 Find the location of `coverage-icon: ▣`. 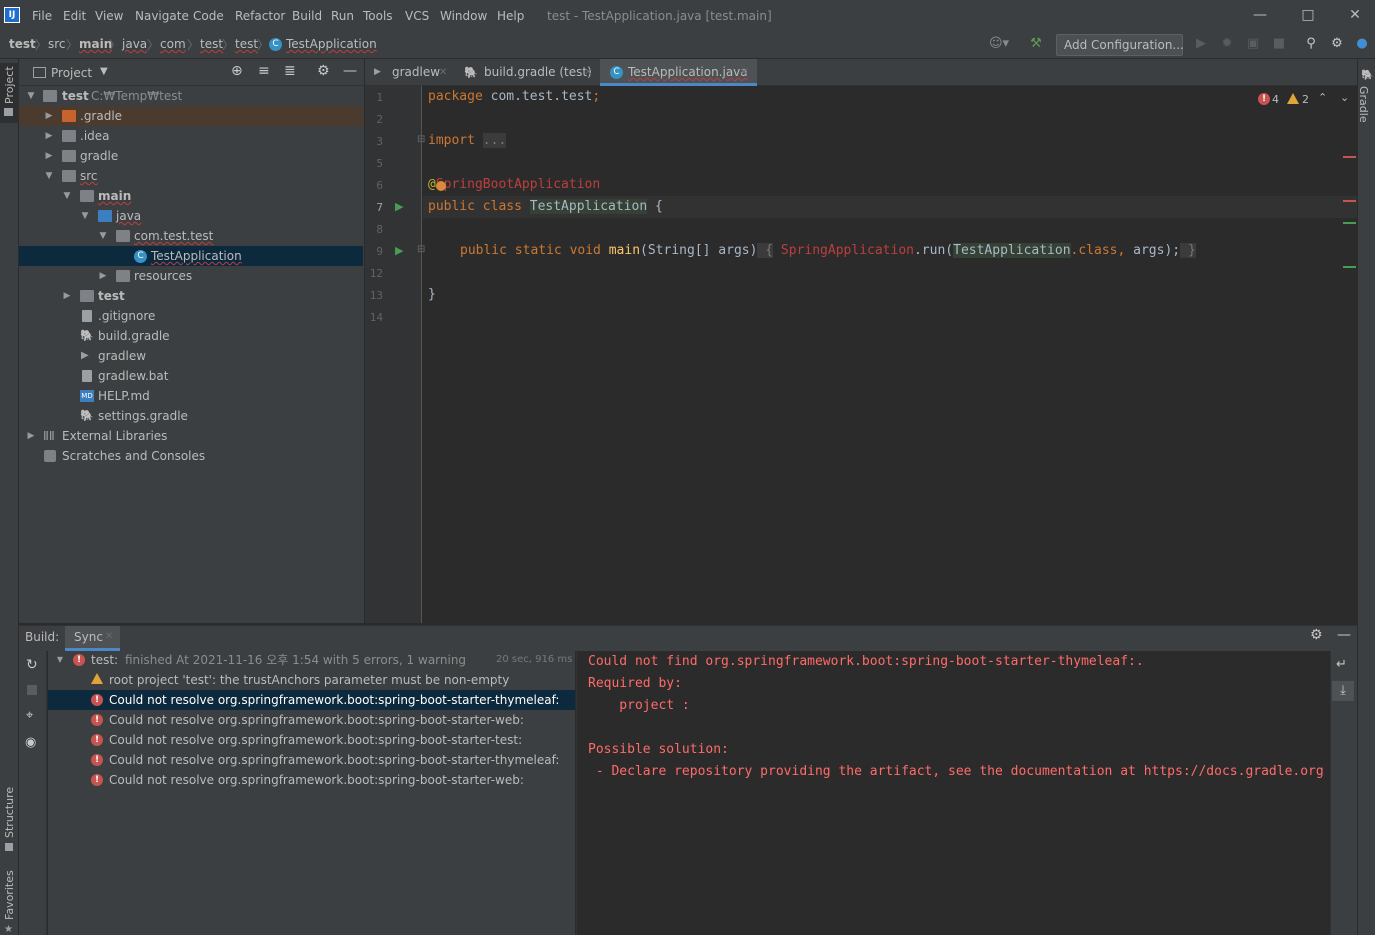

coverage-icon: ▣ is located at coordinates (1253, 44).